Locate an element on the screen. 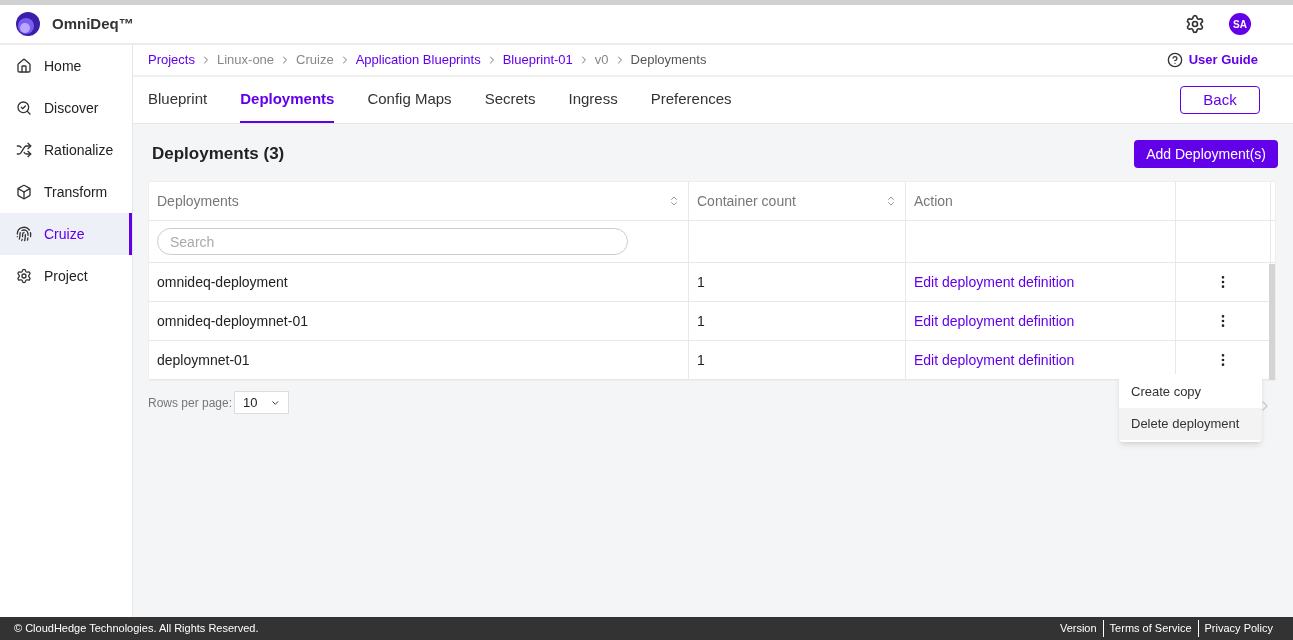 This screenshot has width=1293, height=640. breadcrumb-item: Deployments is located at coordinates (668, 60).